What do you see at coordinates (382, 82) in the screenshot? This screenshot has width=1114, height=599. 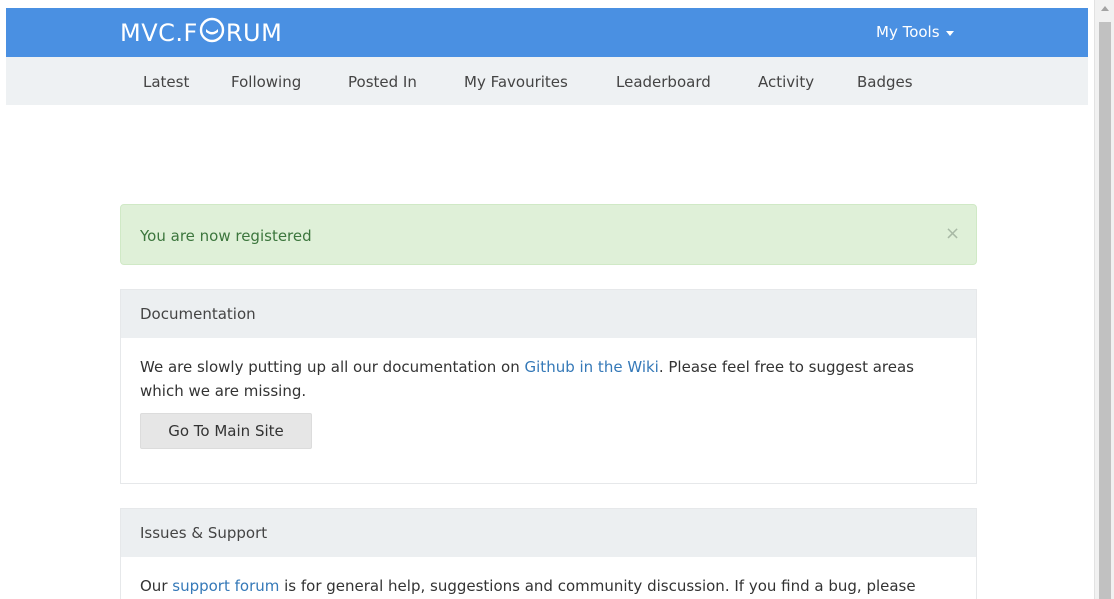 I see `nav-posted-in: Posted In` at bounding box center [382, 82].